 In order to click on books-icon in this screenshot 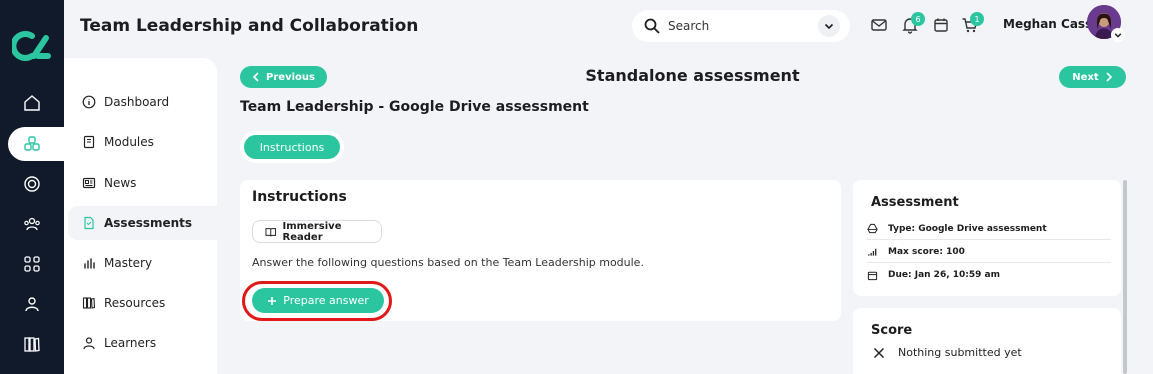, I will do `click(32, 344)`.